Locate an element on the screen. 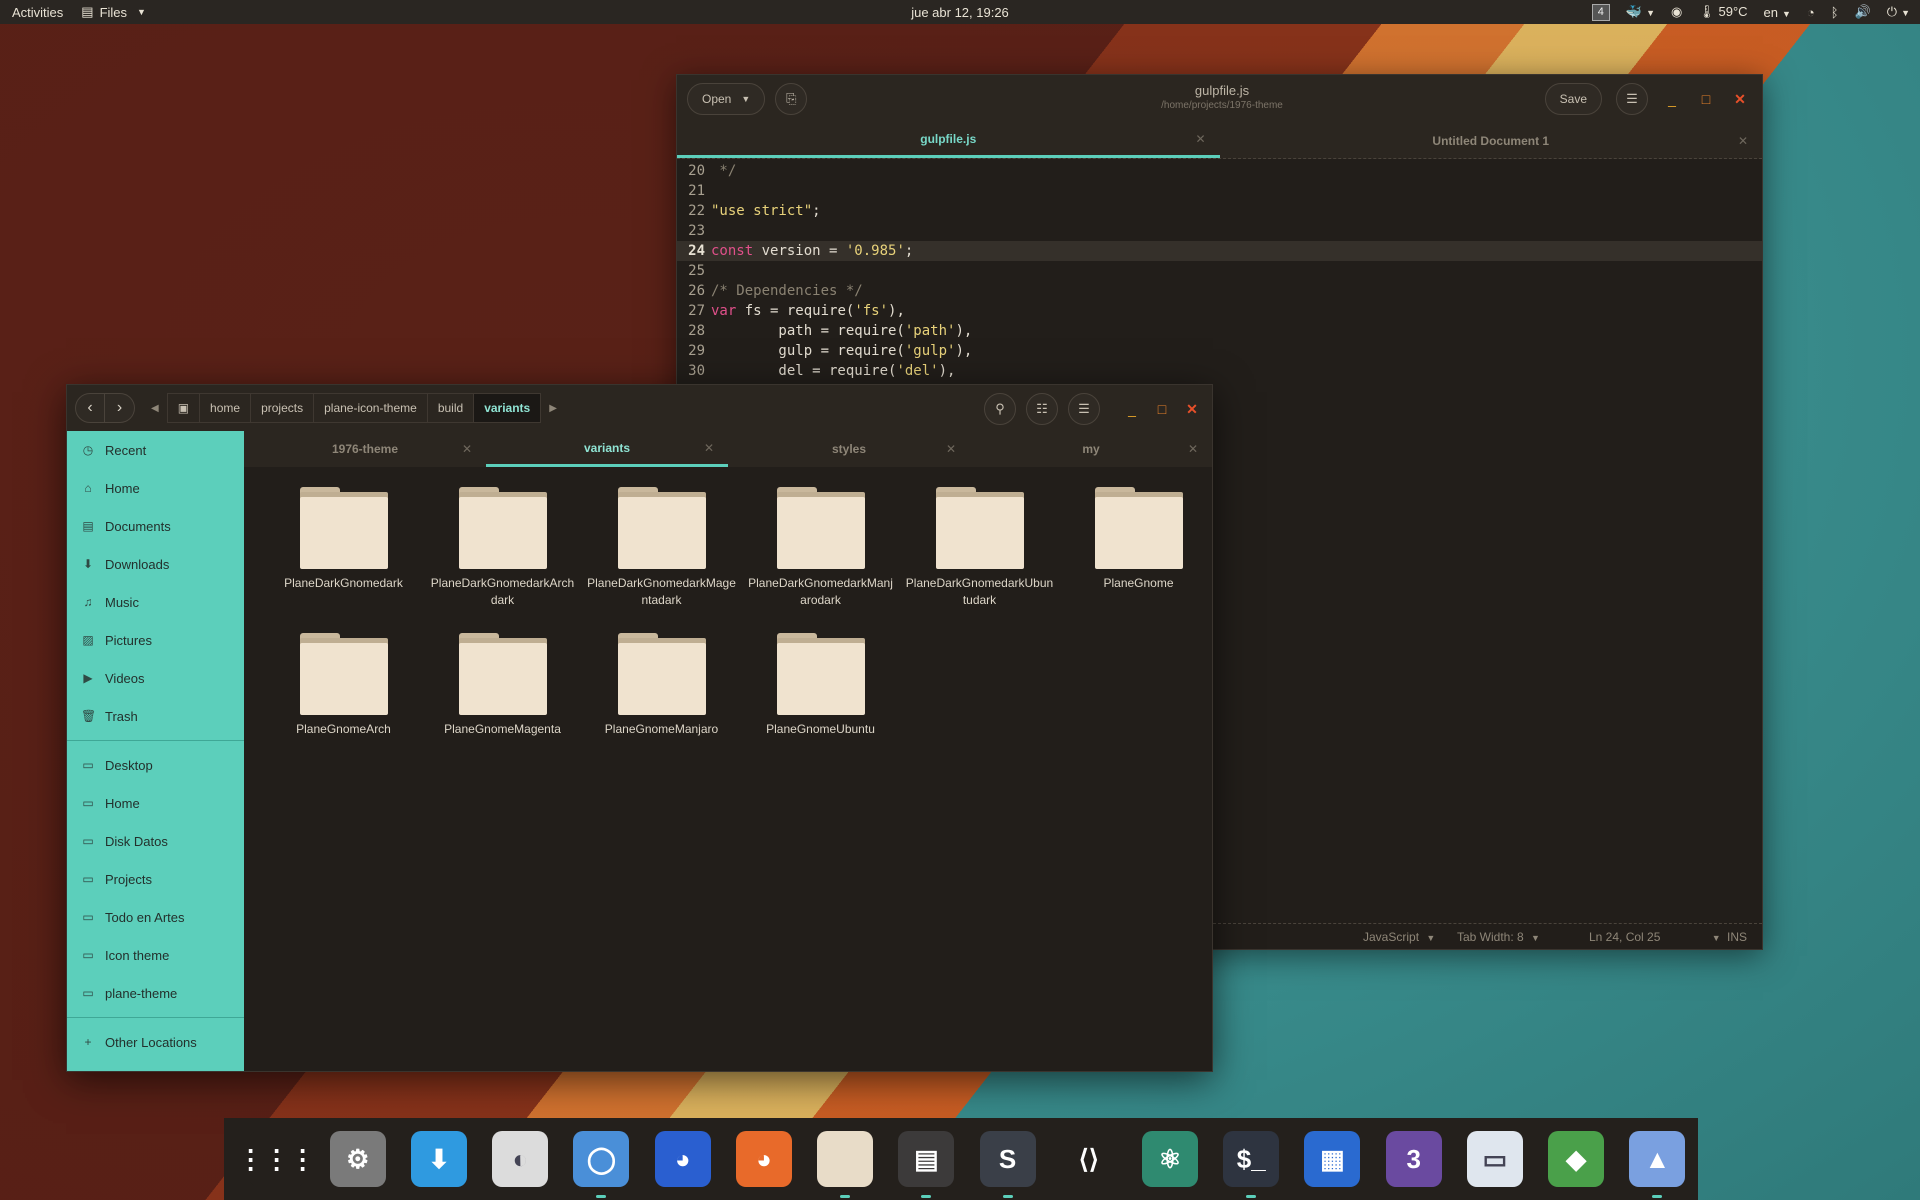  code-line: 22 "use strict"; is located at coordinates (1219, 211).